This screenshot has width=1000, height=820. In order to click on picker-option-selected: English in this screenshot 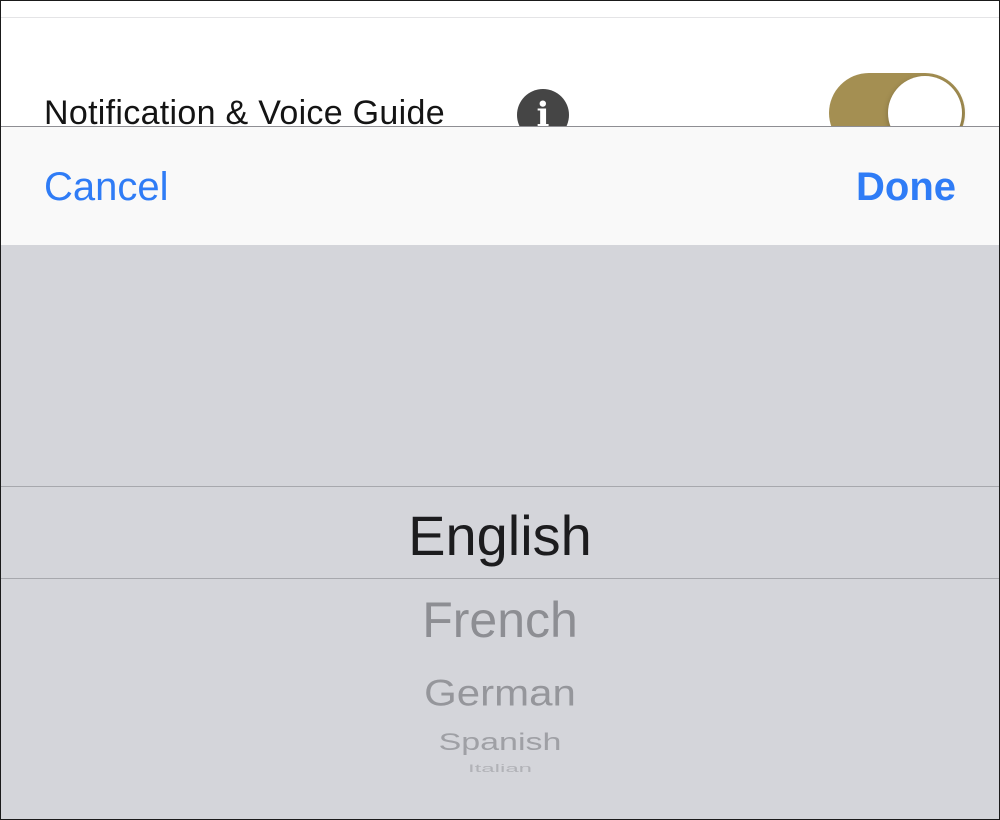, I will do `click(500, 535)`.